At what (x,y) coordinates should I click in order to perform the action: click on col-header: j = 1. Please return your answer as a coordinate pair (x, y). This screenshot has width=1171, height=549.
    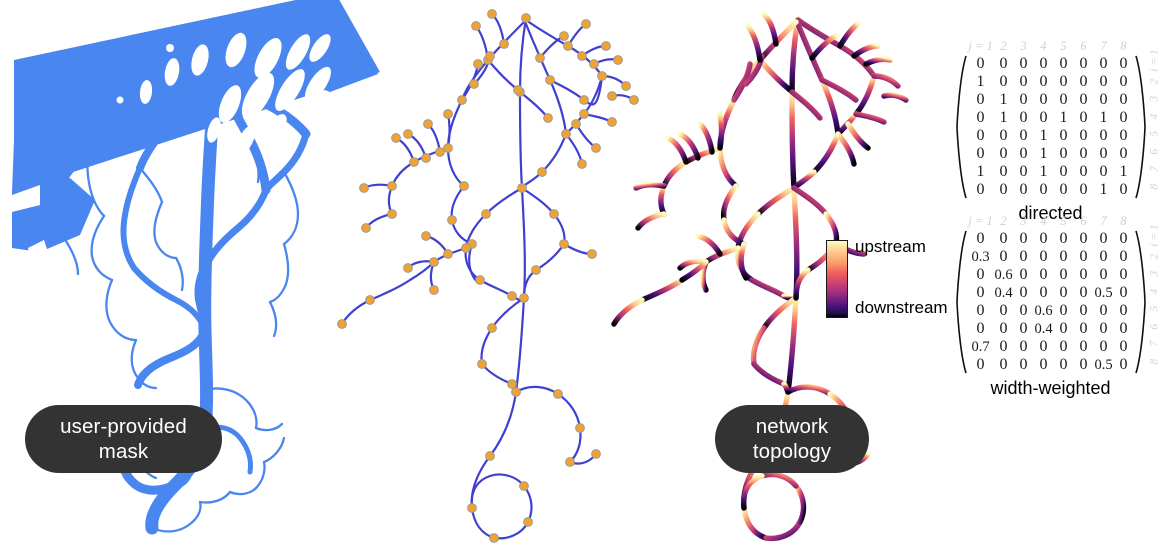
    Looking at the image, I should click on (980, 221).